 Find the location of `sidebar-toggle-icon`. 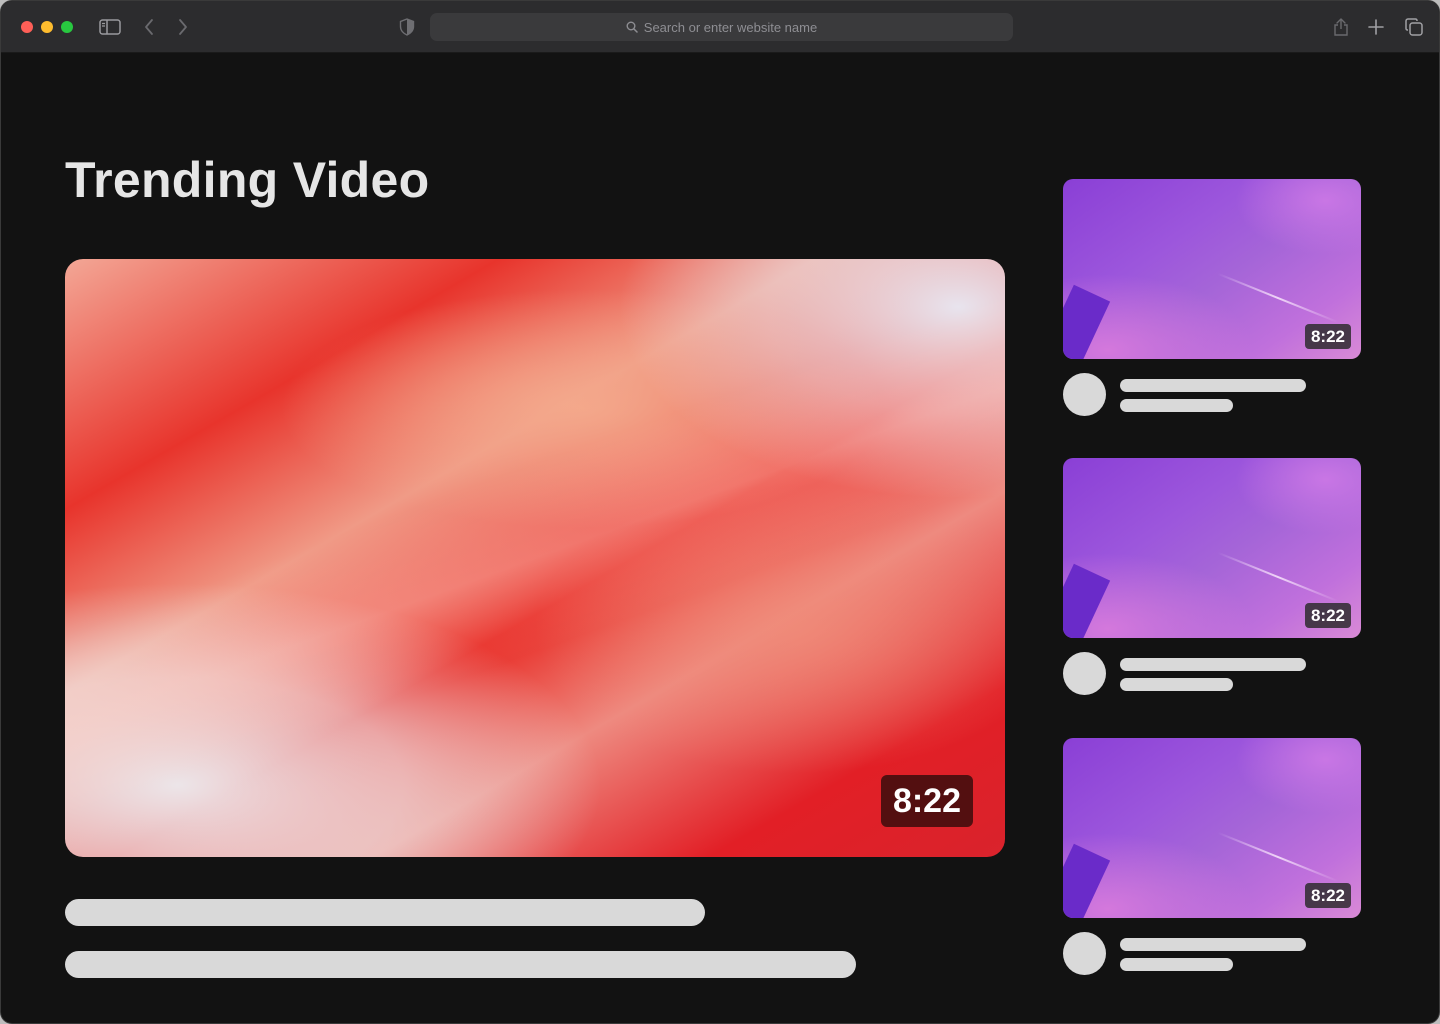

sidebar-toggle-icon is located at coordinates (110, 27).